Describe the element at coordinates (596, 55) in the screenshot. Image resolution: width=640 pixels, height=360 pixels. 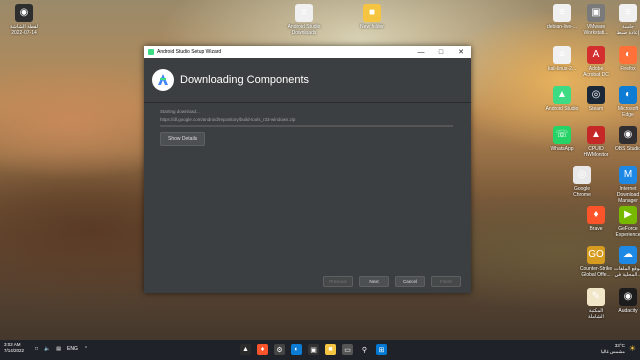
I see `desktop-app-icon: A` at that location.